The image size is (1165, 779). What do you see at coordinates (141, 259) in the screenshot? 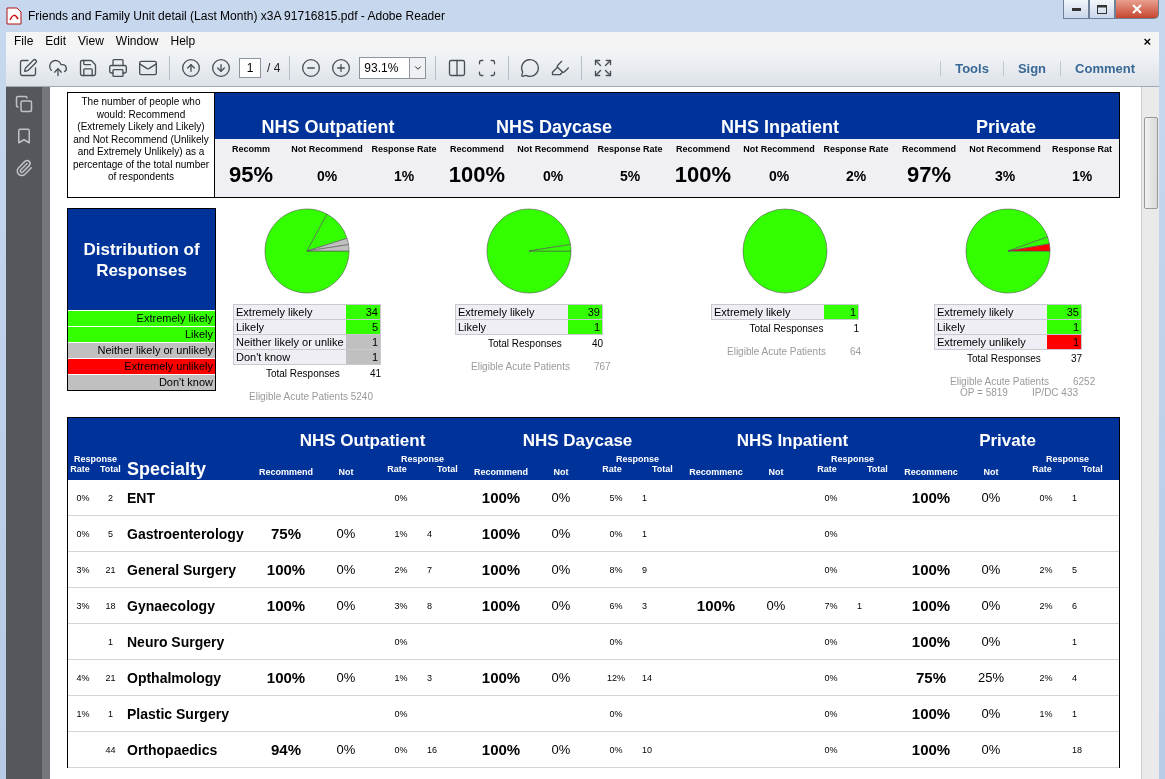
I see `distribution-title: Distribution of Responses` at bounding box center [141, 259].